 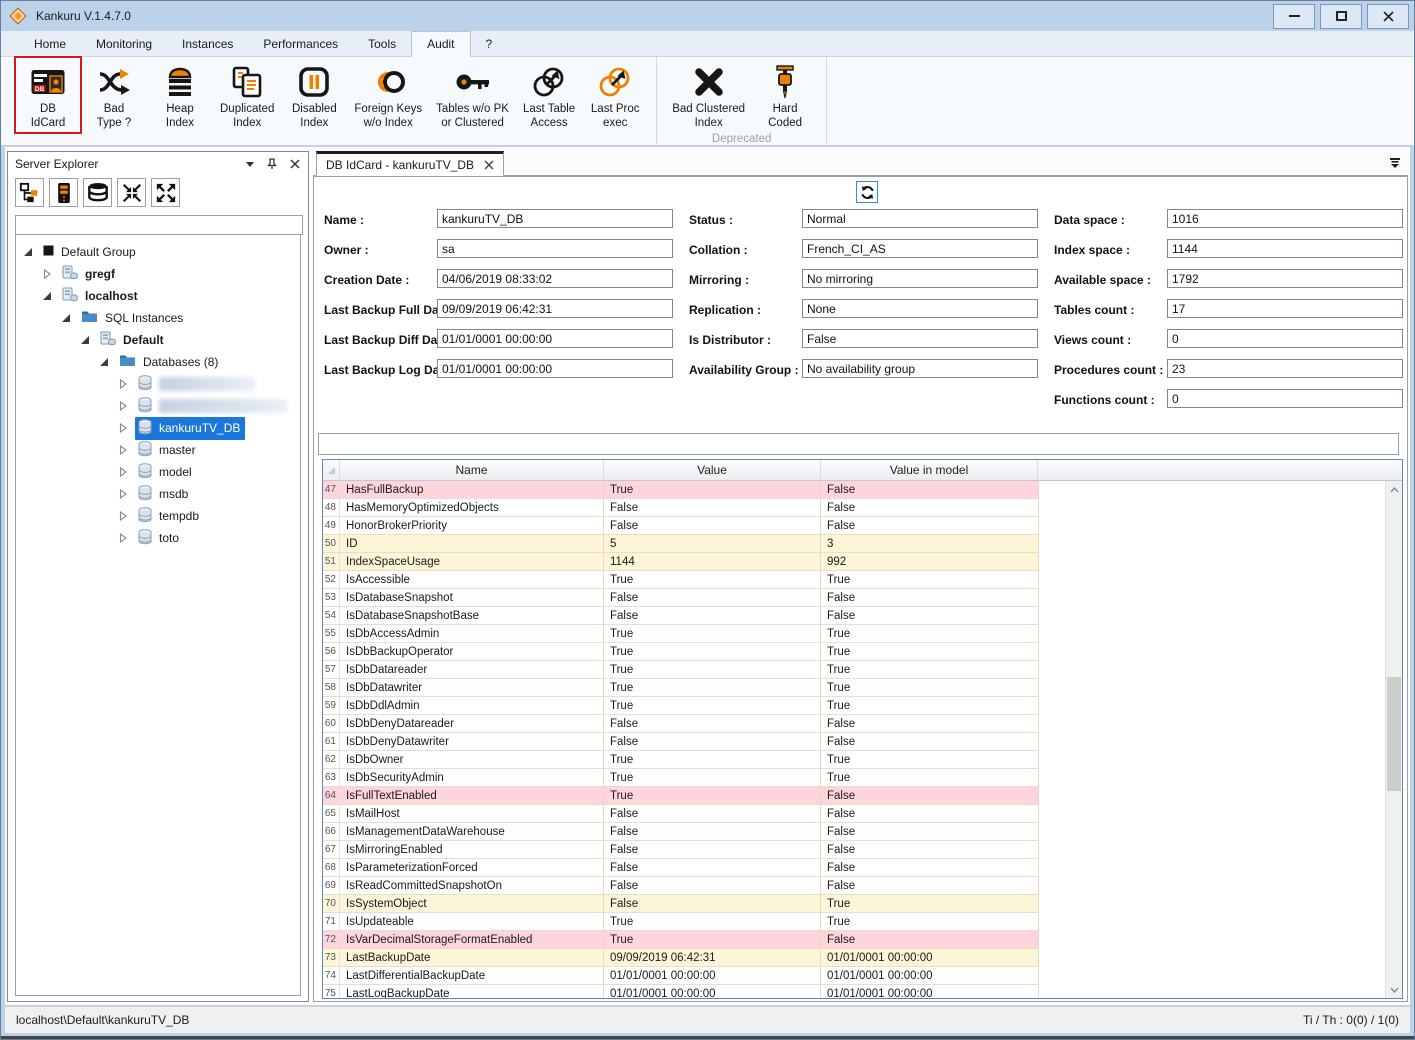 What do you see at coordinates (1394, 734) in the screenshot?
I see `scrollbar-thumb` at bounding box center [1394, 734].